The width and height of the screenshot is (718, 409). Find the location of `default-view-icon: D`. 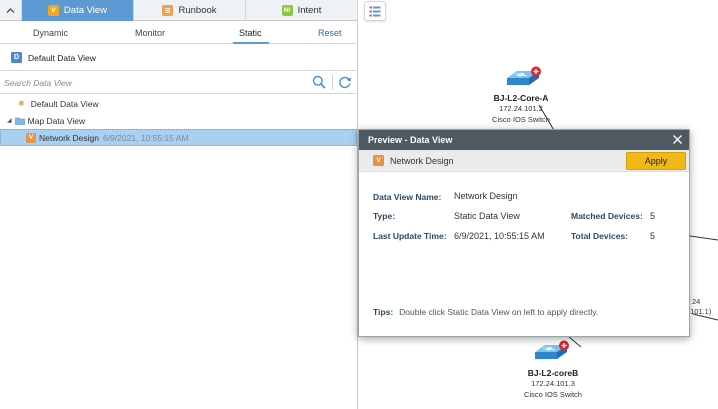

default-view-icon: D is located at coordinates (16, 57).